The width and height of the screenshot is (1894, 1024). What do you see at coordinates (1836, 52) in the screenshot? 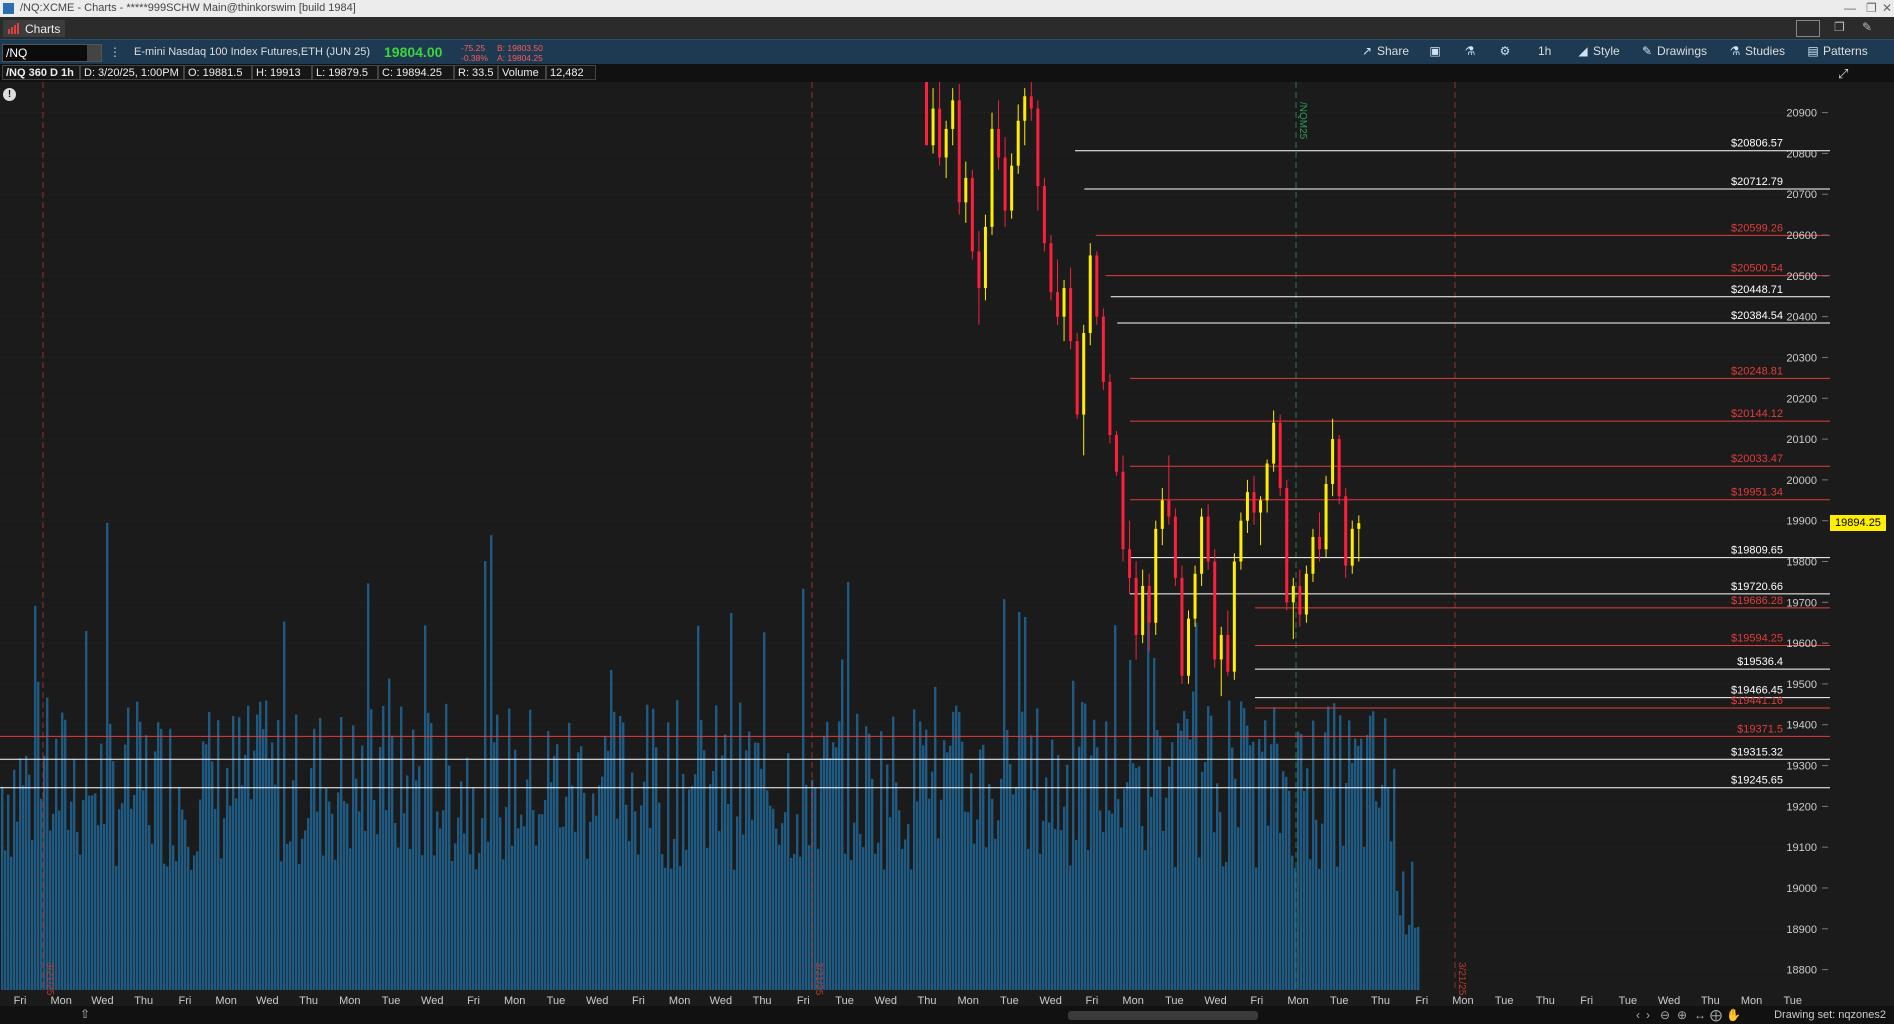
I see `patterns-button: ▤ Patterns` at bounding box center [1836, 52].